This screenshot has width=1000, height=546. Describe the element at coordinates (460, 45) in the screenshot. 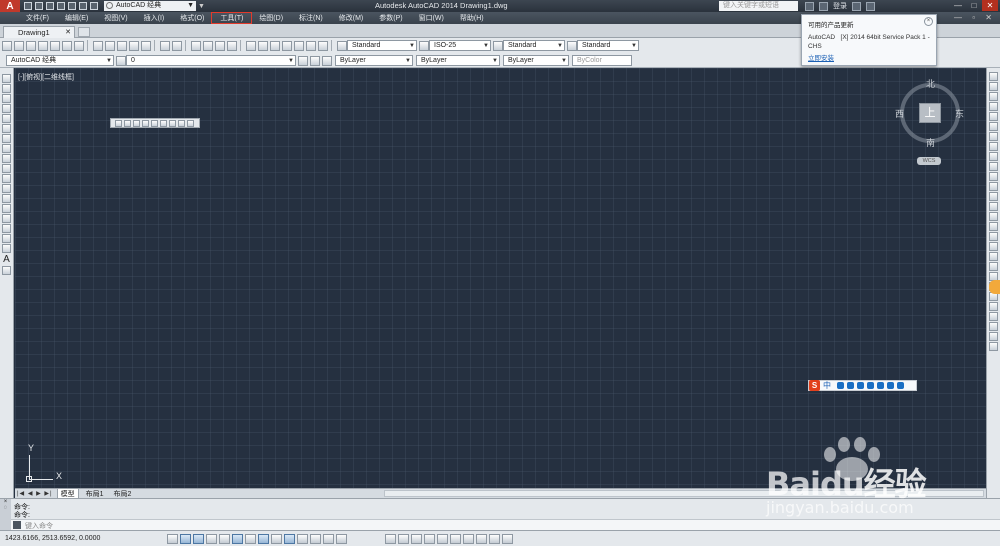

I see `dim-style-dropdown: ISO-25 ▼` at that location.